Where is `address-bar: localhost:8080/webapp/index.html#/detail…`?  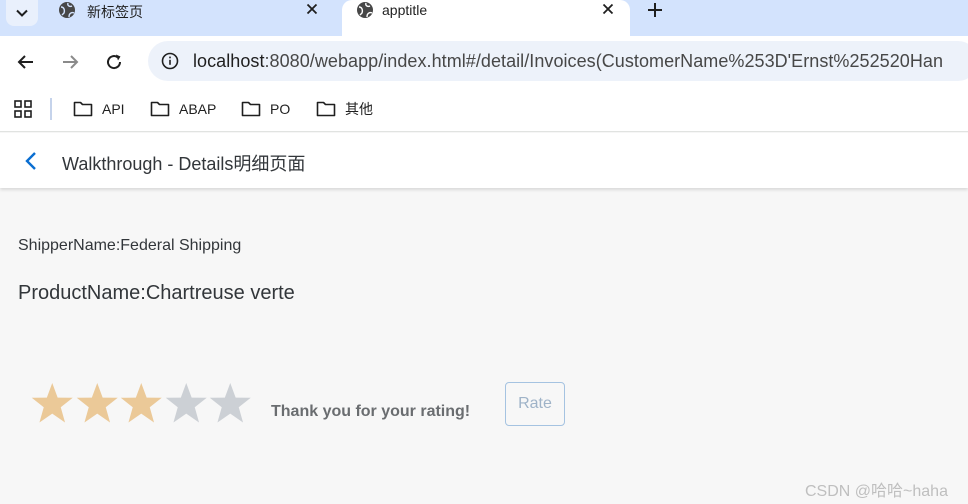 address-bar: localhost:8080/webapp/index.html#/detail… is located at coordinates (558, 61).